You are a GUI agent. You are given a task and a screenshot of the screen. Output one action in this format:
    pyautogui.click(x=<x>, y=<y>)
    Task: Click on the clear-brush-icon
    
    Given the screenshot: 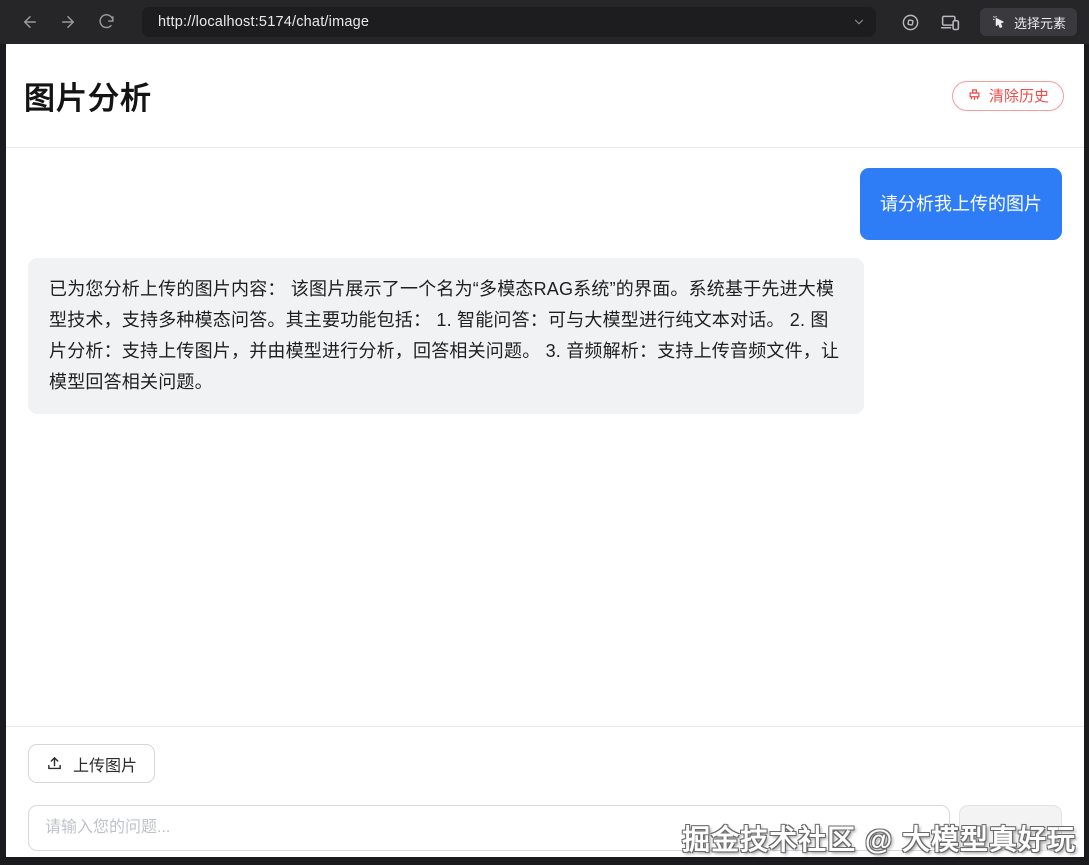 What is the action you would take?
    pyautogui.click(x=974, y=95)
    